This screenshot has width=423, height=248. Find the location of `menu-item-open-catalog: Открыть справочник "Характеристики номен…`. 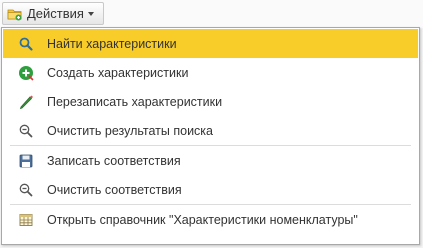

menu-item-open-catalog: Открыть справочник "Характеристики номен… is located at coordinates (210, 219).